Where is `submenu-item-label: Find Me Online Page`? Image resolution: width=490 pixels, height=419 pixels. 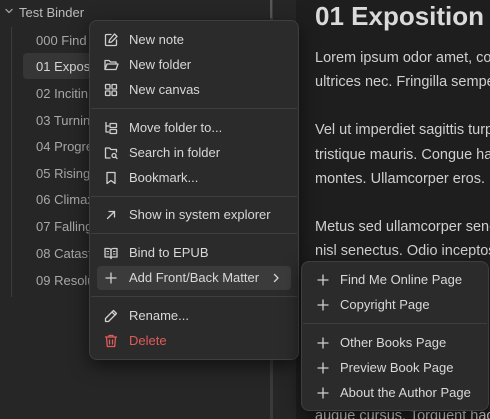 submenu-item-label: Find Me Online Page is located at coordinates (401, 279).